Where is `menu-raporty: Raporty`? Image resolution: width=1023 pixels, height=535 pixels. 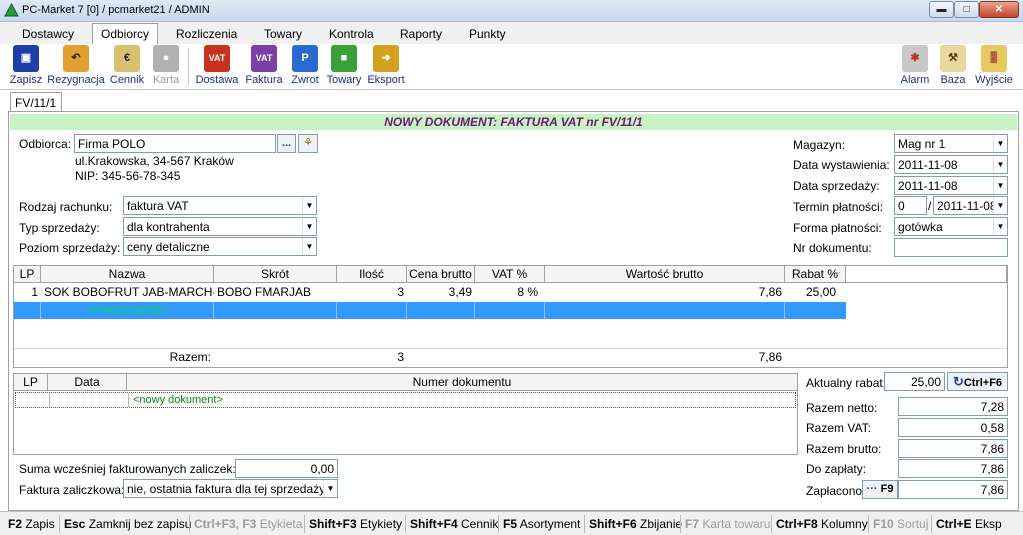
menu-raporty: Raporty is located at coordinates (421, 34).